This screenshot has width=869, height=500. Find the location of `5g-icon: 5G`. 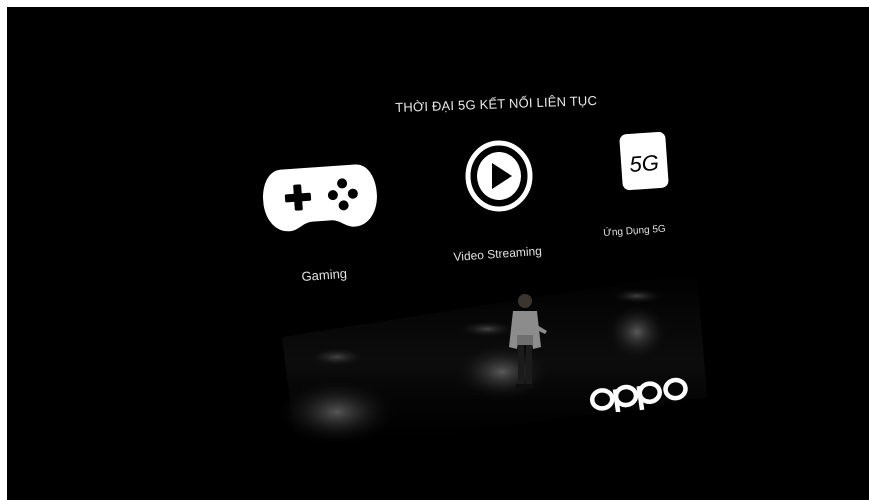

5g-icon: 5G is located at coordinates (644, 161).